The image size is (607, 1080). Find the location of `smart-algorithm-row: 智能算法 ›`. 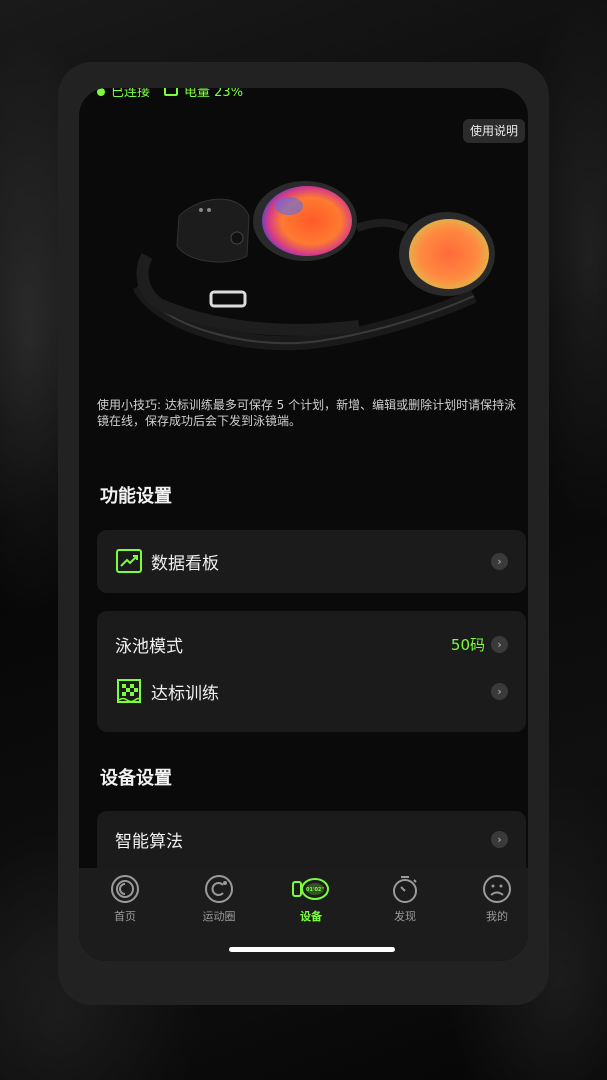

smart-algorithm-row: 智能算法 › is located at coordinates (311, 839).